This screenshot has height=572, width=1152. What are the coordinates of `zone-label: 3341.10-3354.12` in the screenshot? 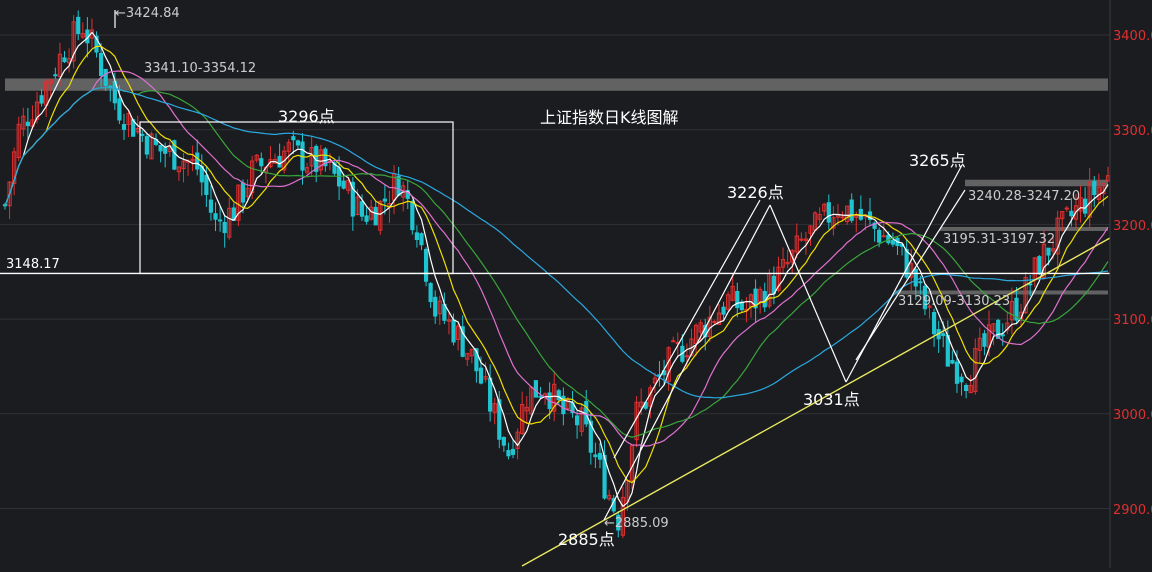 It's located at (200, 68).